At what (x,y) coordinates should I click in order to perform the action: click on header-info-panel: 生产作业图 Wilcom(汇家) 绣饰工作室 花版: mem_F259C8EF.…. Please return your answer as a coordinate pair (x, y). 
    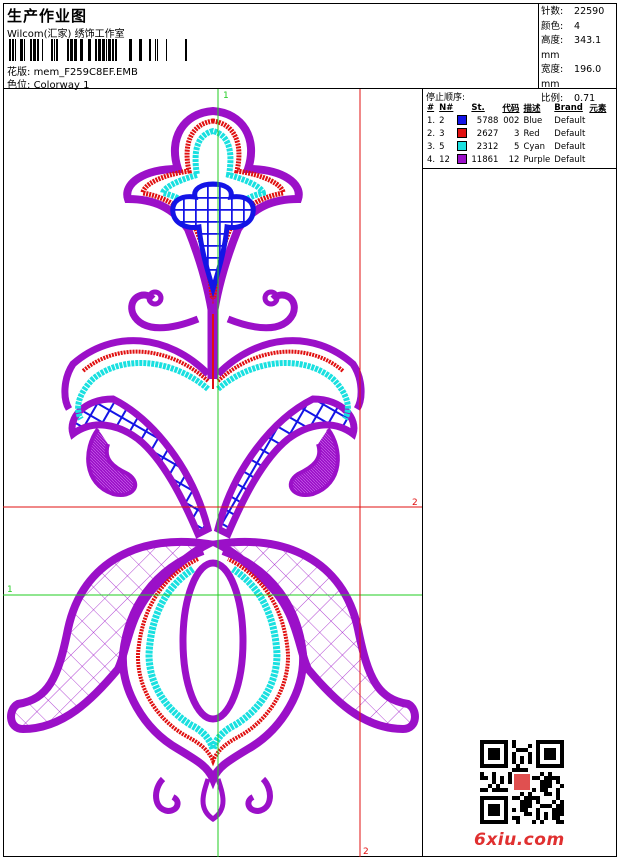
    Looking at the image, I should click on (271, 47).